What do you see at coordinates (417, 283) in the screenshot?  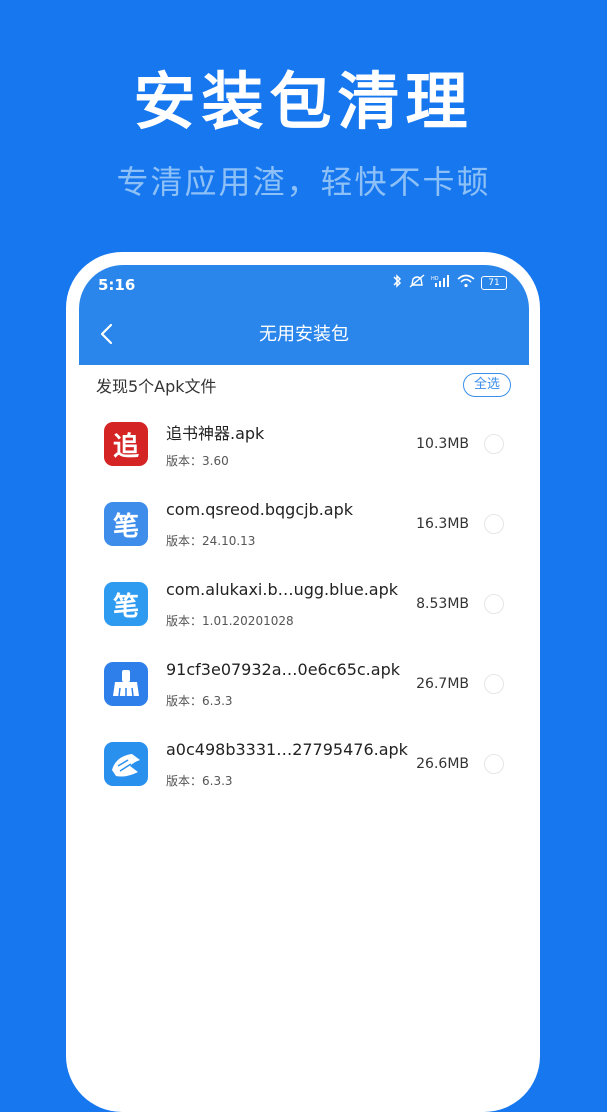 I see `mute-icon` at bounding box center [417, 283].